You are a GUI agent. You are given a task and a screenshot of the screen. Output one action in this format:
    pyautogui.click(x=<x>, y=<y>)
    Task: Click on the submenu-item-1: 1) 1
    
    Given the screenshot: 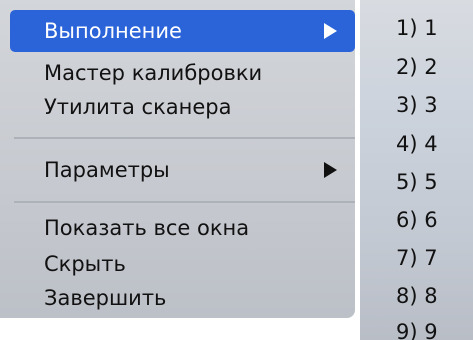 What is the action you would take?
    pyautogui.click(x=416, y=28)
    